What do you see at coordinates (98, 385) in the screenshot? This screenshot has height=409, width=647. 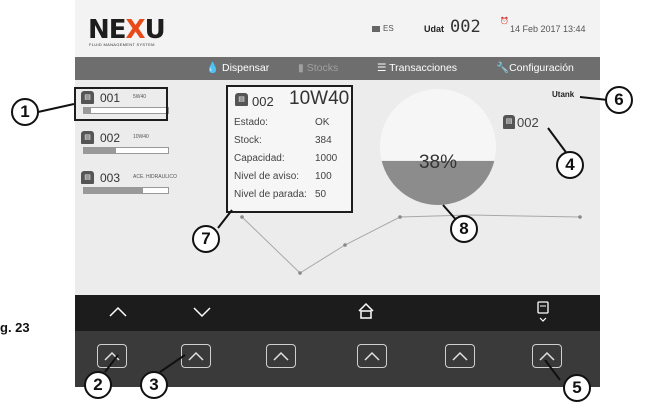 I see `callout-2: 2` at bounding box center [98, 385].